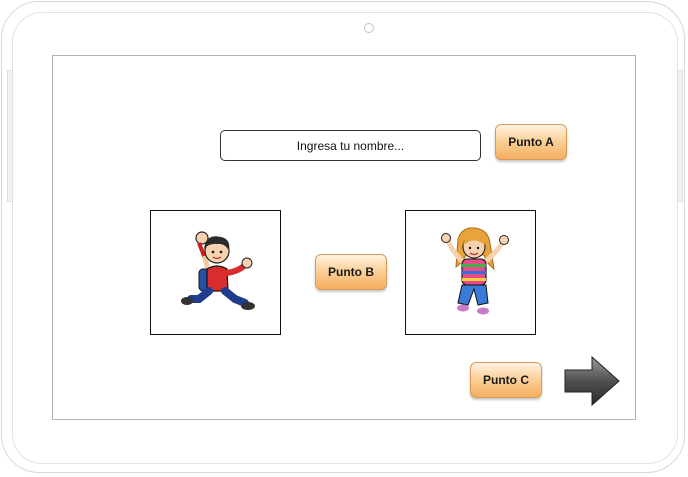 The width and height of the screenshot is (688, 477). I want to click on punto-b-label: Punto B, so click(351, 272).